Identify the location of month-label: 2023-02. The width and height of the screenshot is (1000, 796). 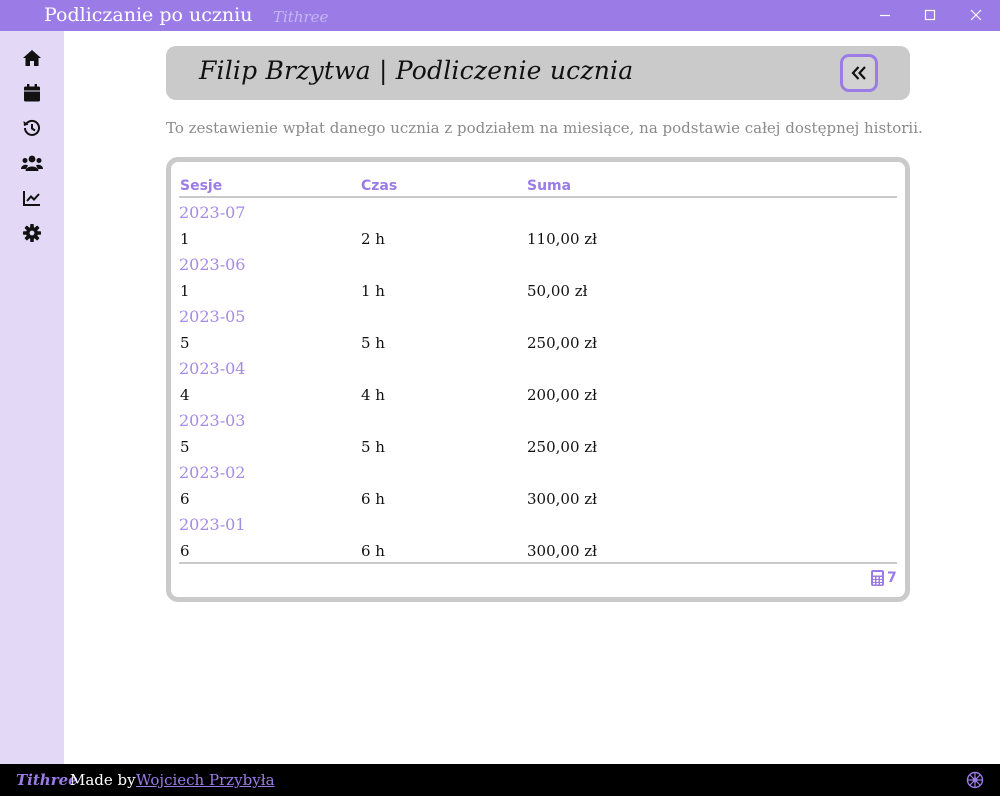
(212, 472).